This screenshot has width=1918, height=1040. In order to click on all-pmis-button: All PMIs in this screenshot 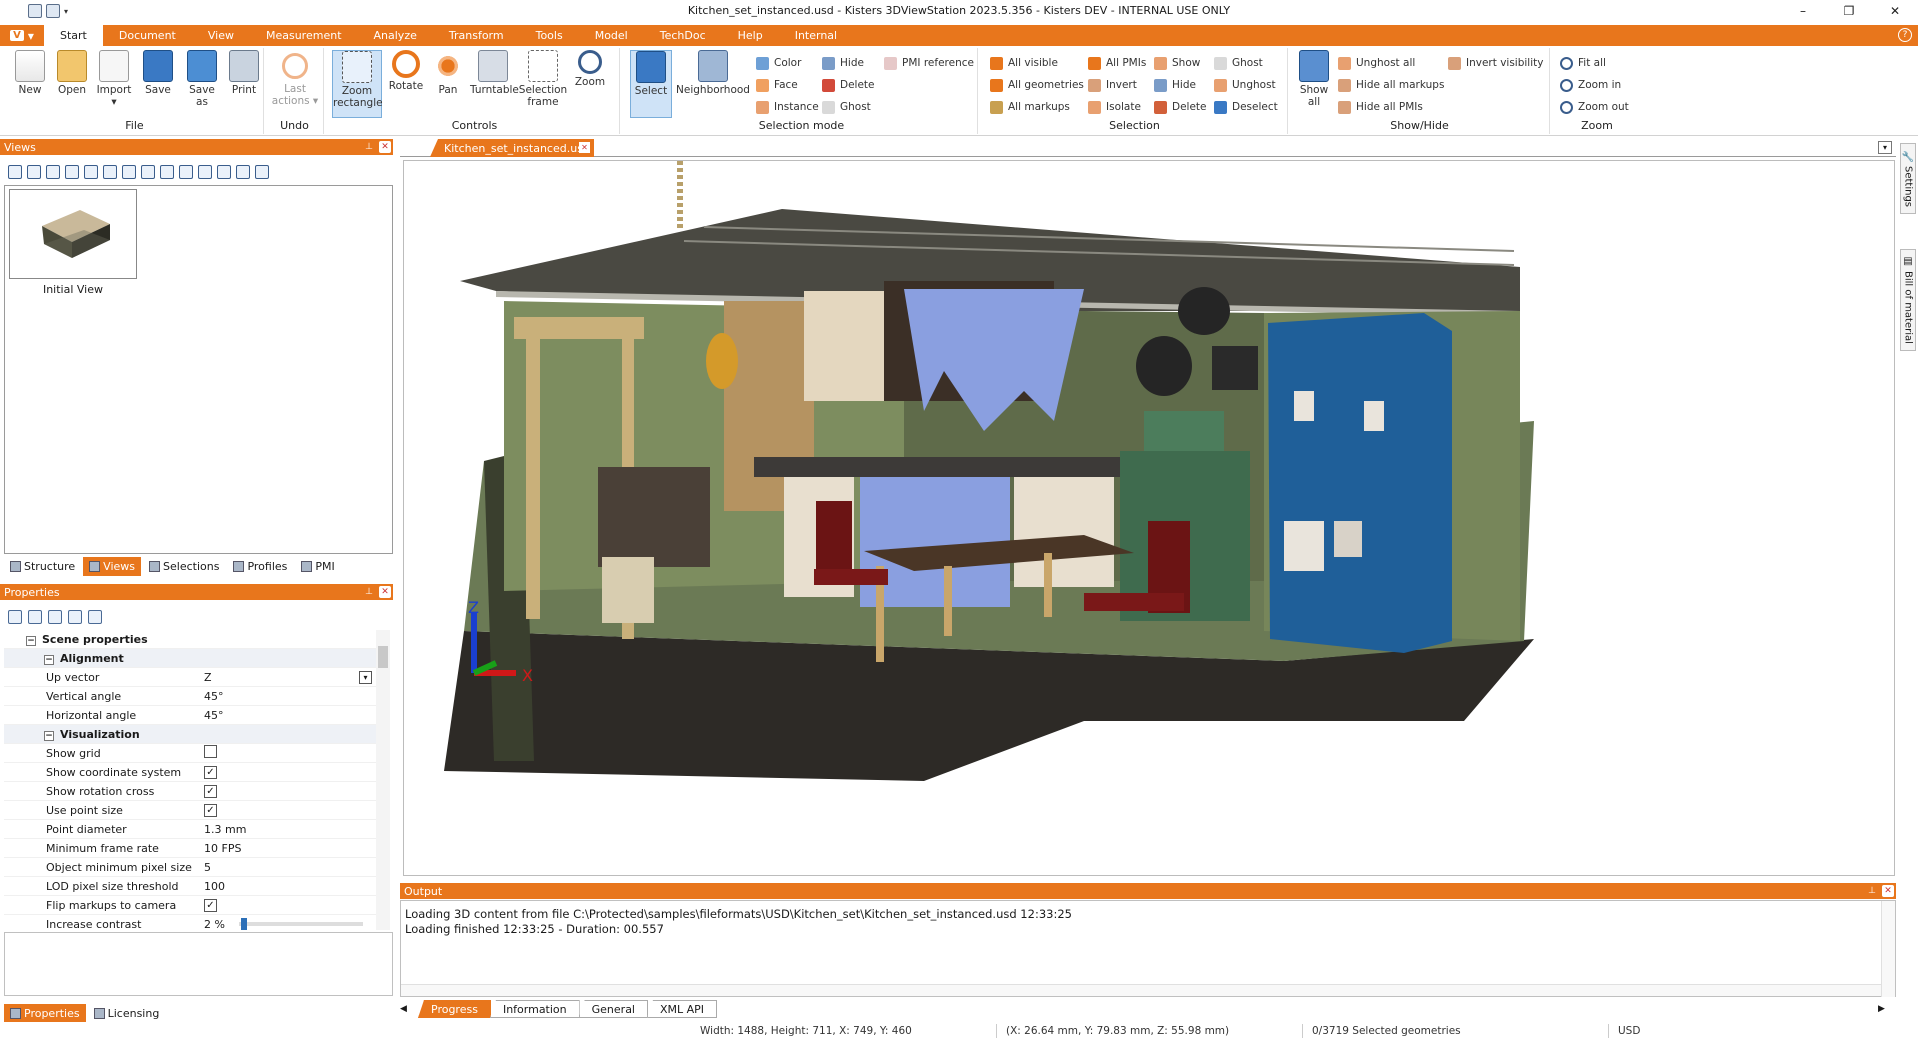, I will do `click(1117, 63)`.